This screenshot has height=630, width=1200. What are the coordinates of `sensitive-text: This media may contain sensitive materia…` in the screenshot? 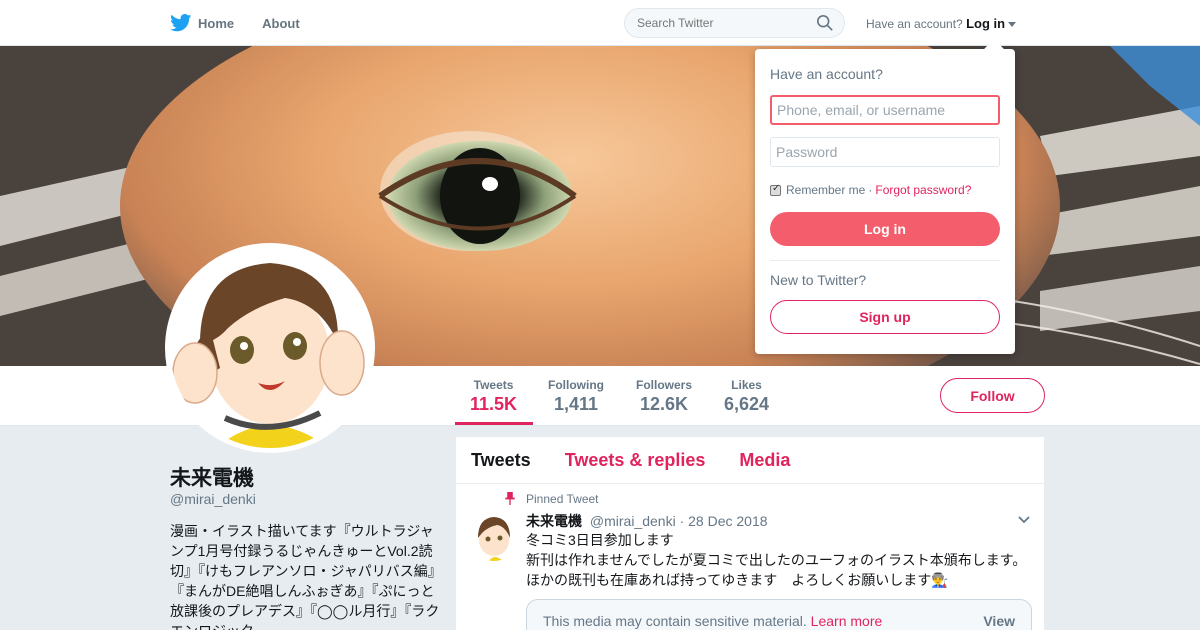 It's located at (675, 621).